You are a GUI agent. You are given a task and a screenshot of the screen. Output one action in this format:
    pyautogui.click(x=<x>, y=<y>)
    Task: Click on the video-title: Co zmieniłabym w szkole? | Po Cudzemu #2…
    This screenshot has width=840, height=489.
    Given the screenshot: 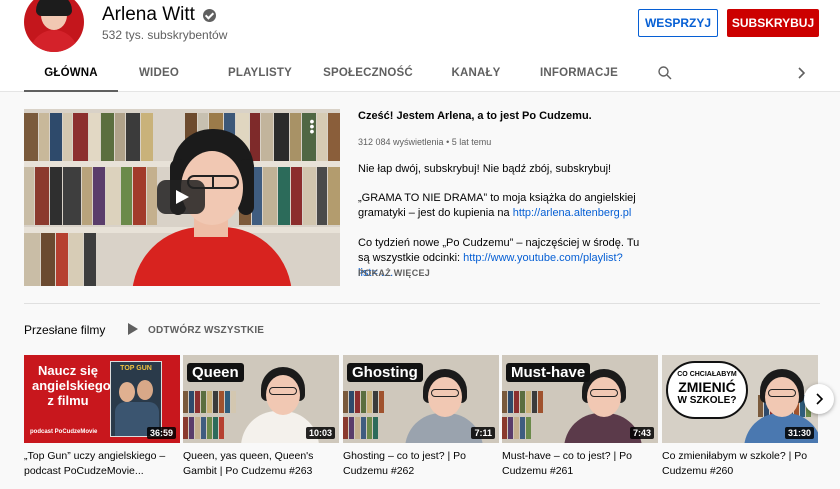 What is the action you would take?
    pyautogui.click(x=740, y=464)
    